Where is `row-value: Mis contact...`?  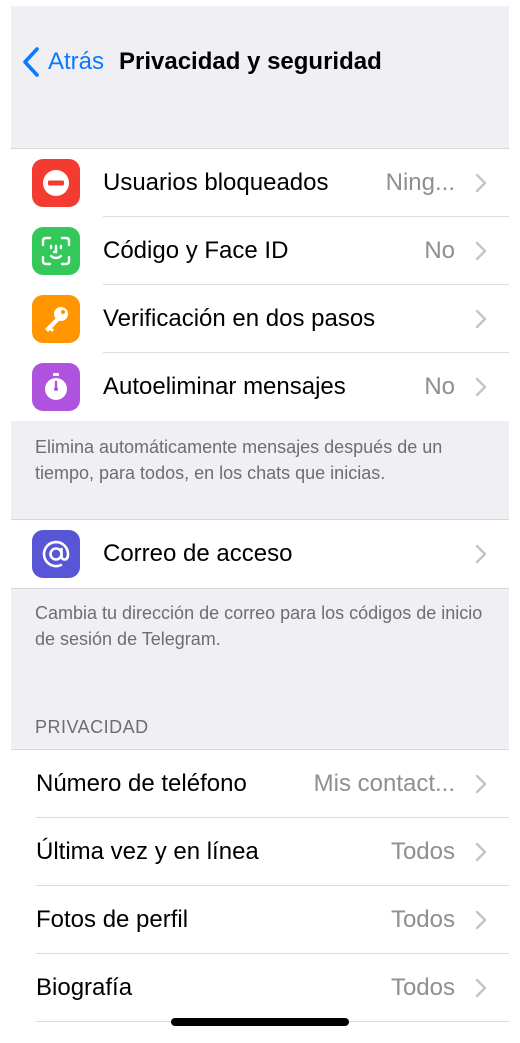 row-value: Mis contact... is located at coordinates (384, 783).